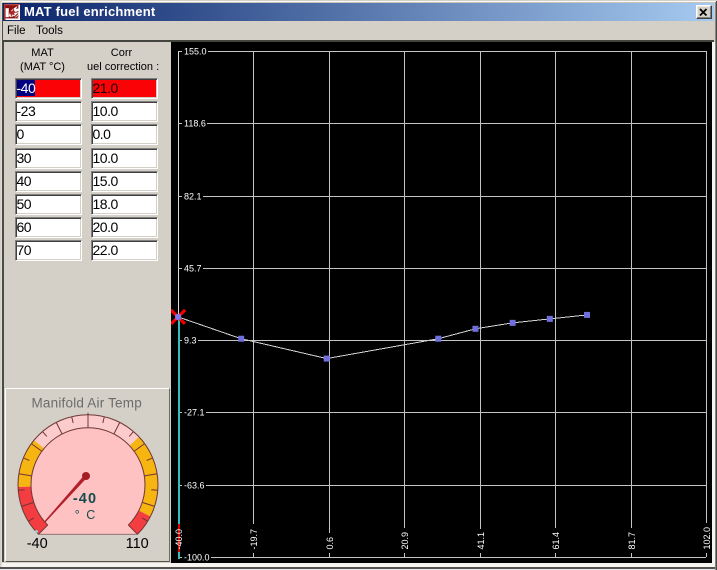  I want to click on svg-text: 0.6, so click(330, 543).